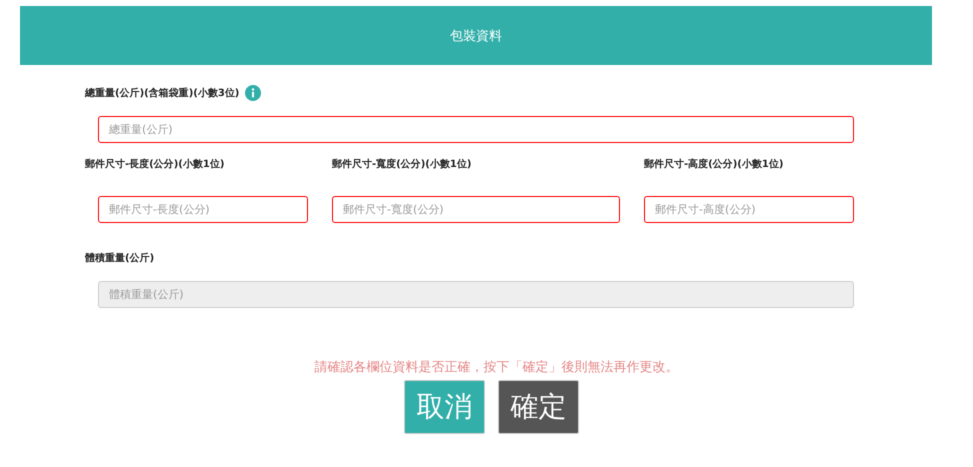 This screenshot has width=973, height=467. What do you see at coordinates (119, 258) in the screenshot?
I see `field-label: 體積重量(公斤)` at bounding box center [119, 258].